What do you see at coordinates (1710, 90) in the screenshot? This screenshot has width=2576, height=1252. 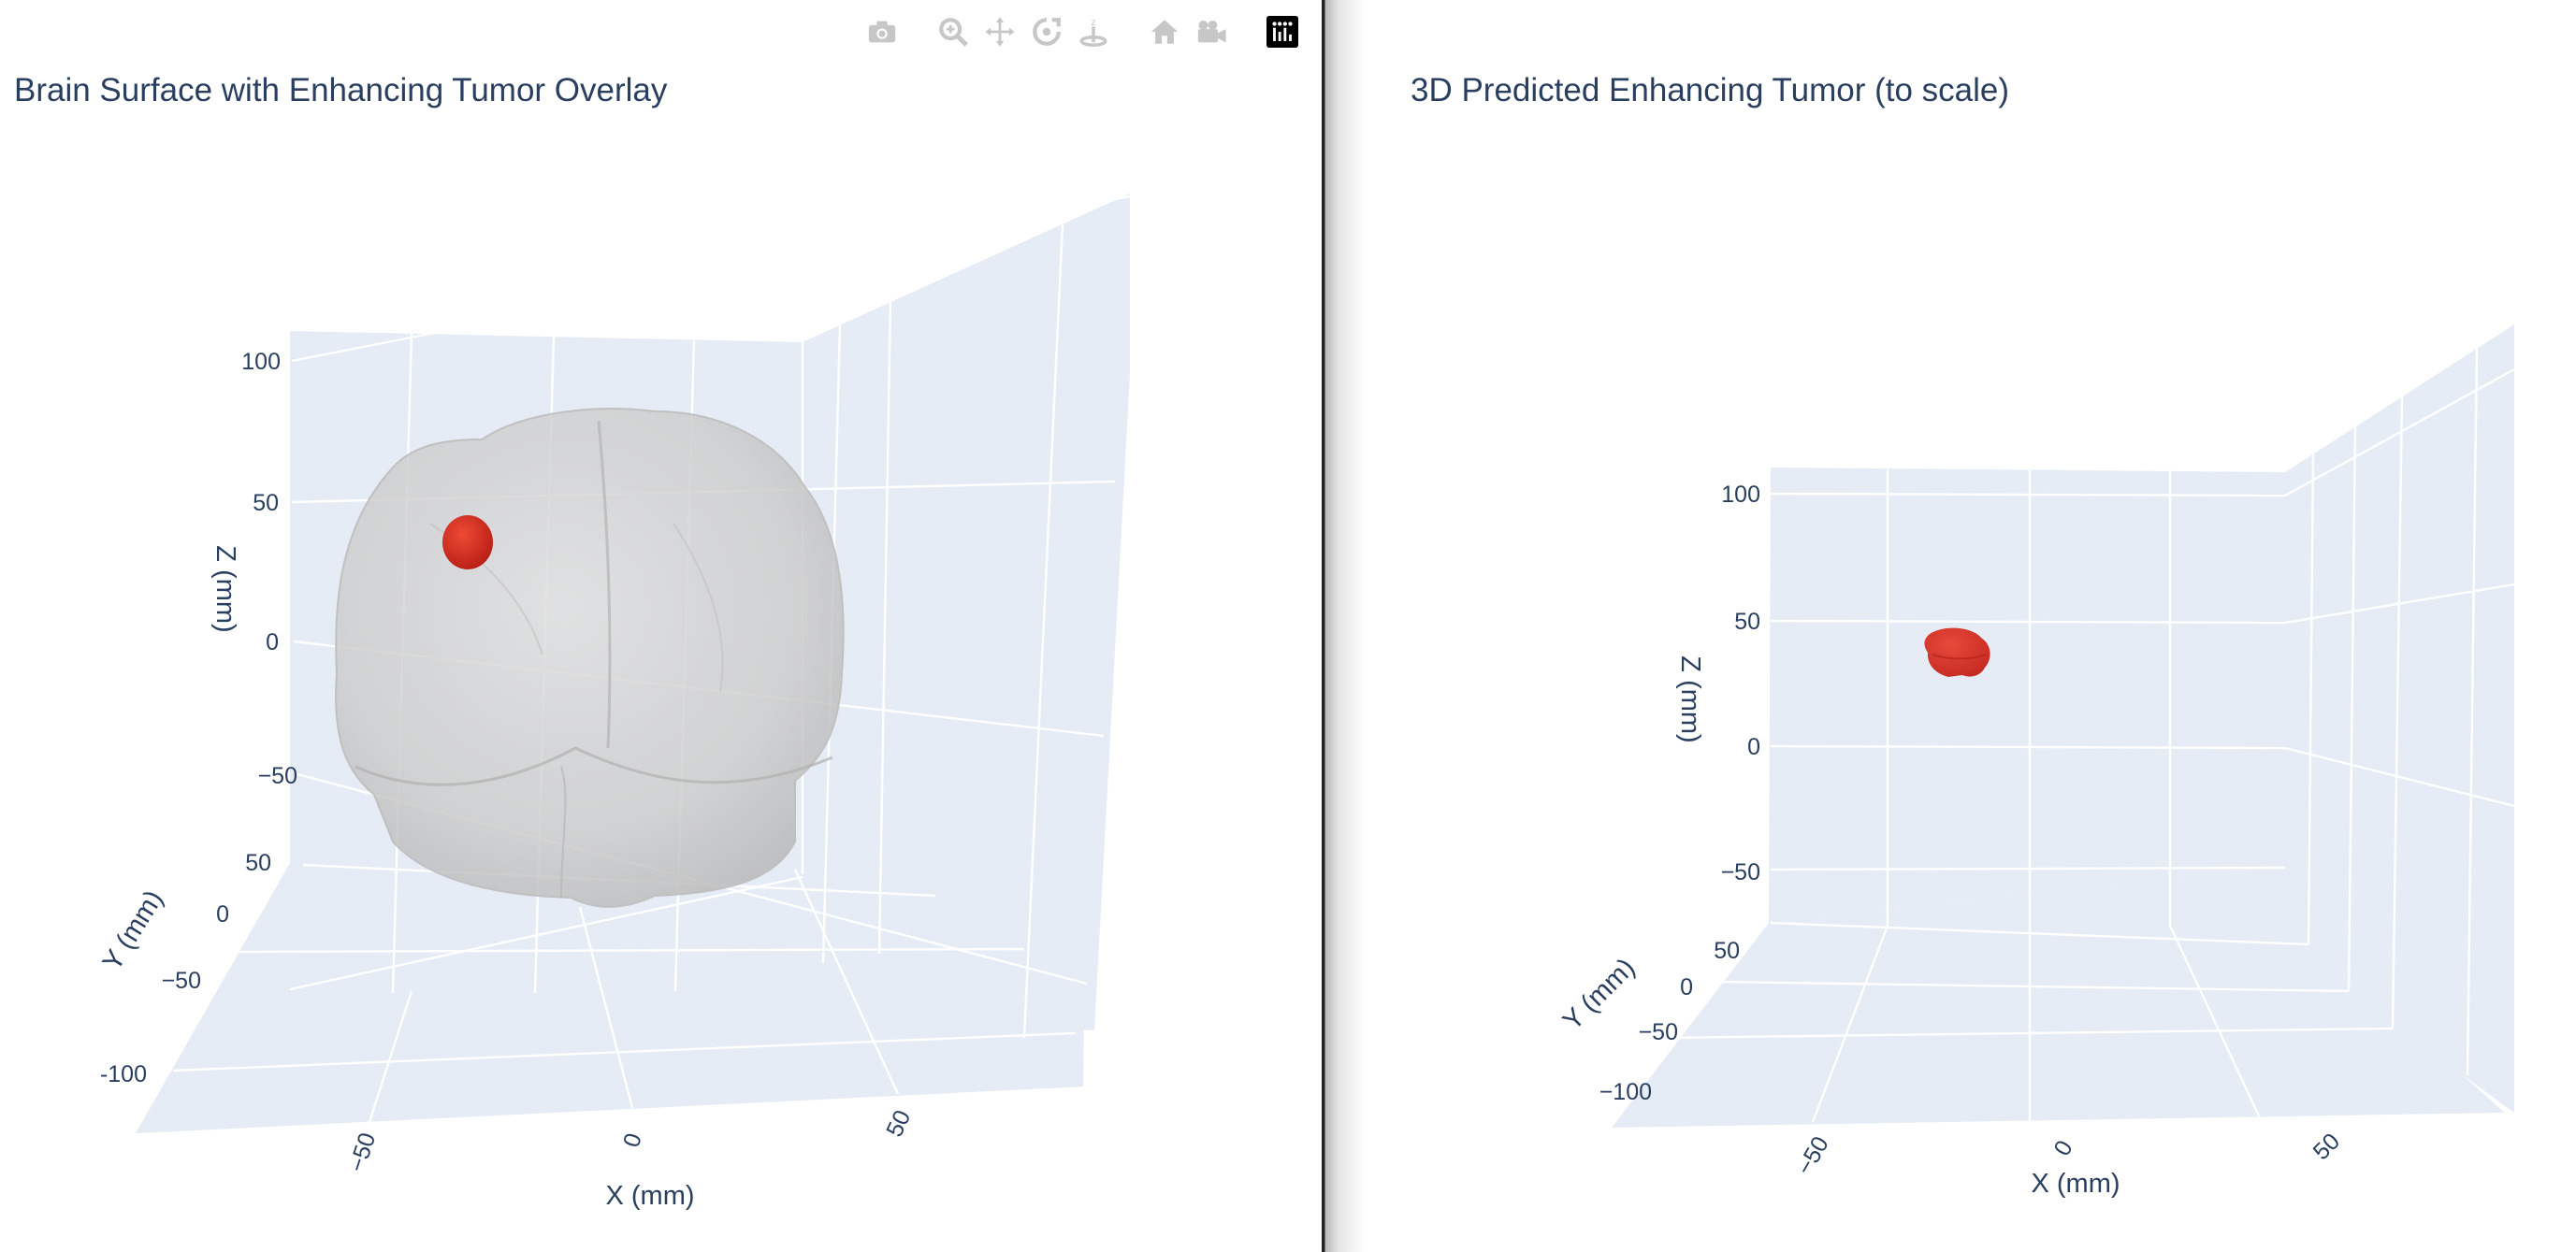 I see `chart-title: 3D Predicted Enhancing Tumor (to scale)` at bounding box center [1710, 90].